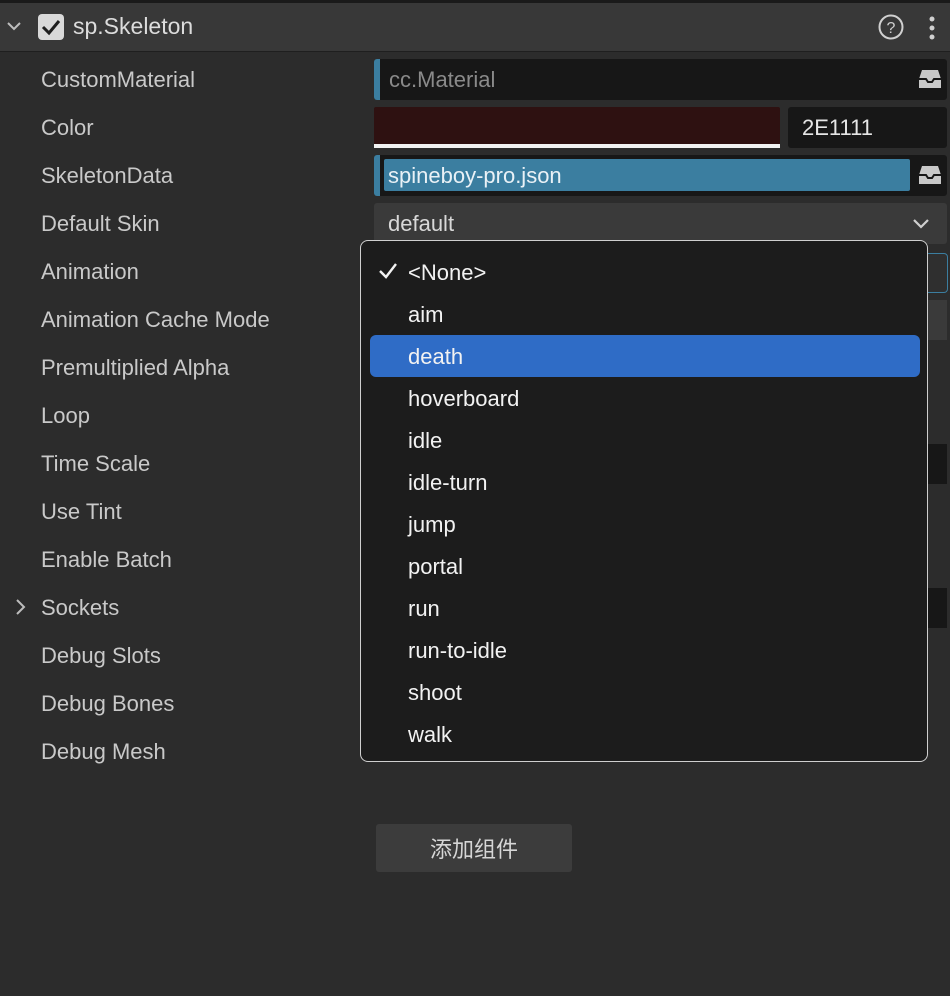 This screenshot has width=950, height=996. What do you see at coordinates (432, 524) in the screenshot?
I see `menu-item-label: jump` at bounding box center [432, 524].